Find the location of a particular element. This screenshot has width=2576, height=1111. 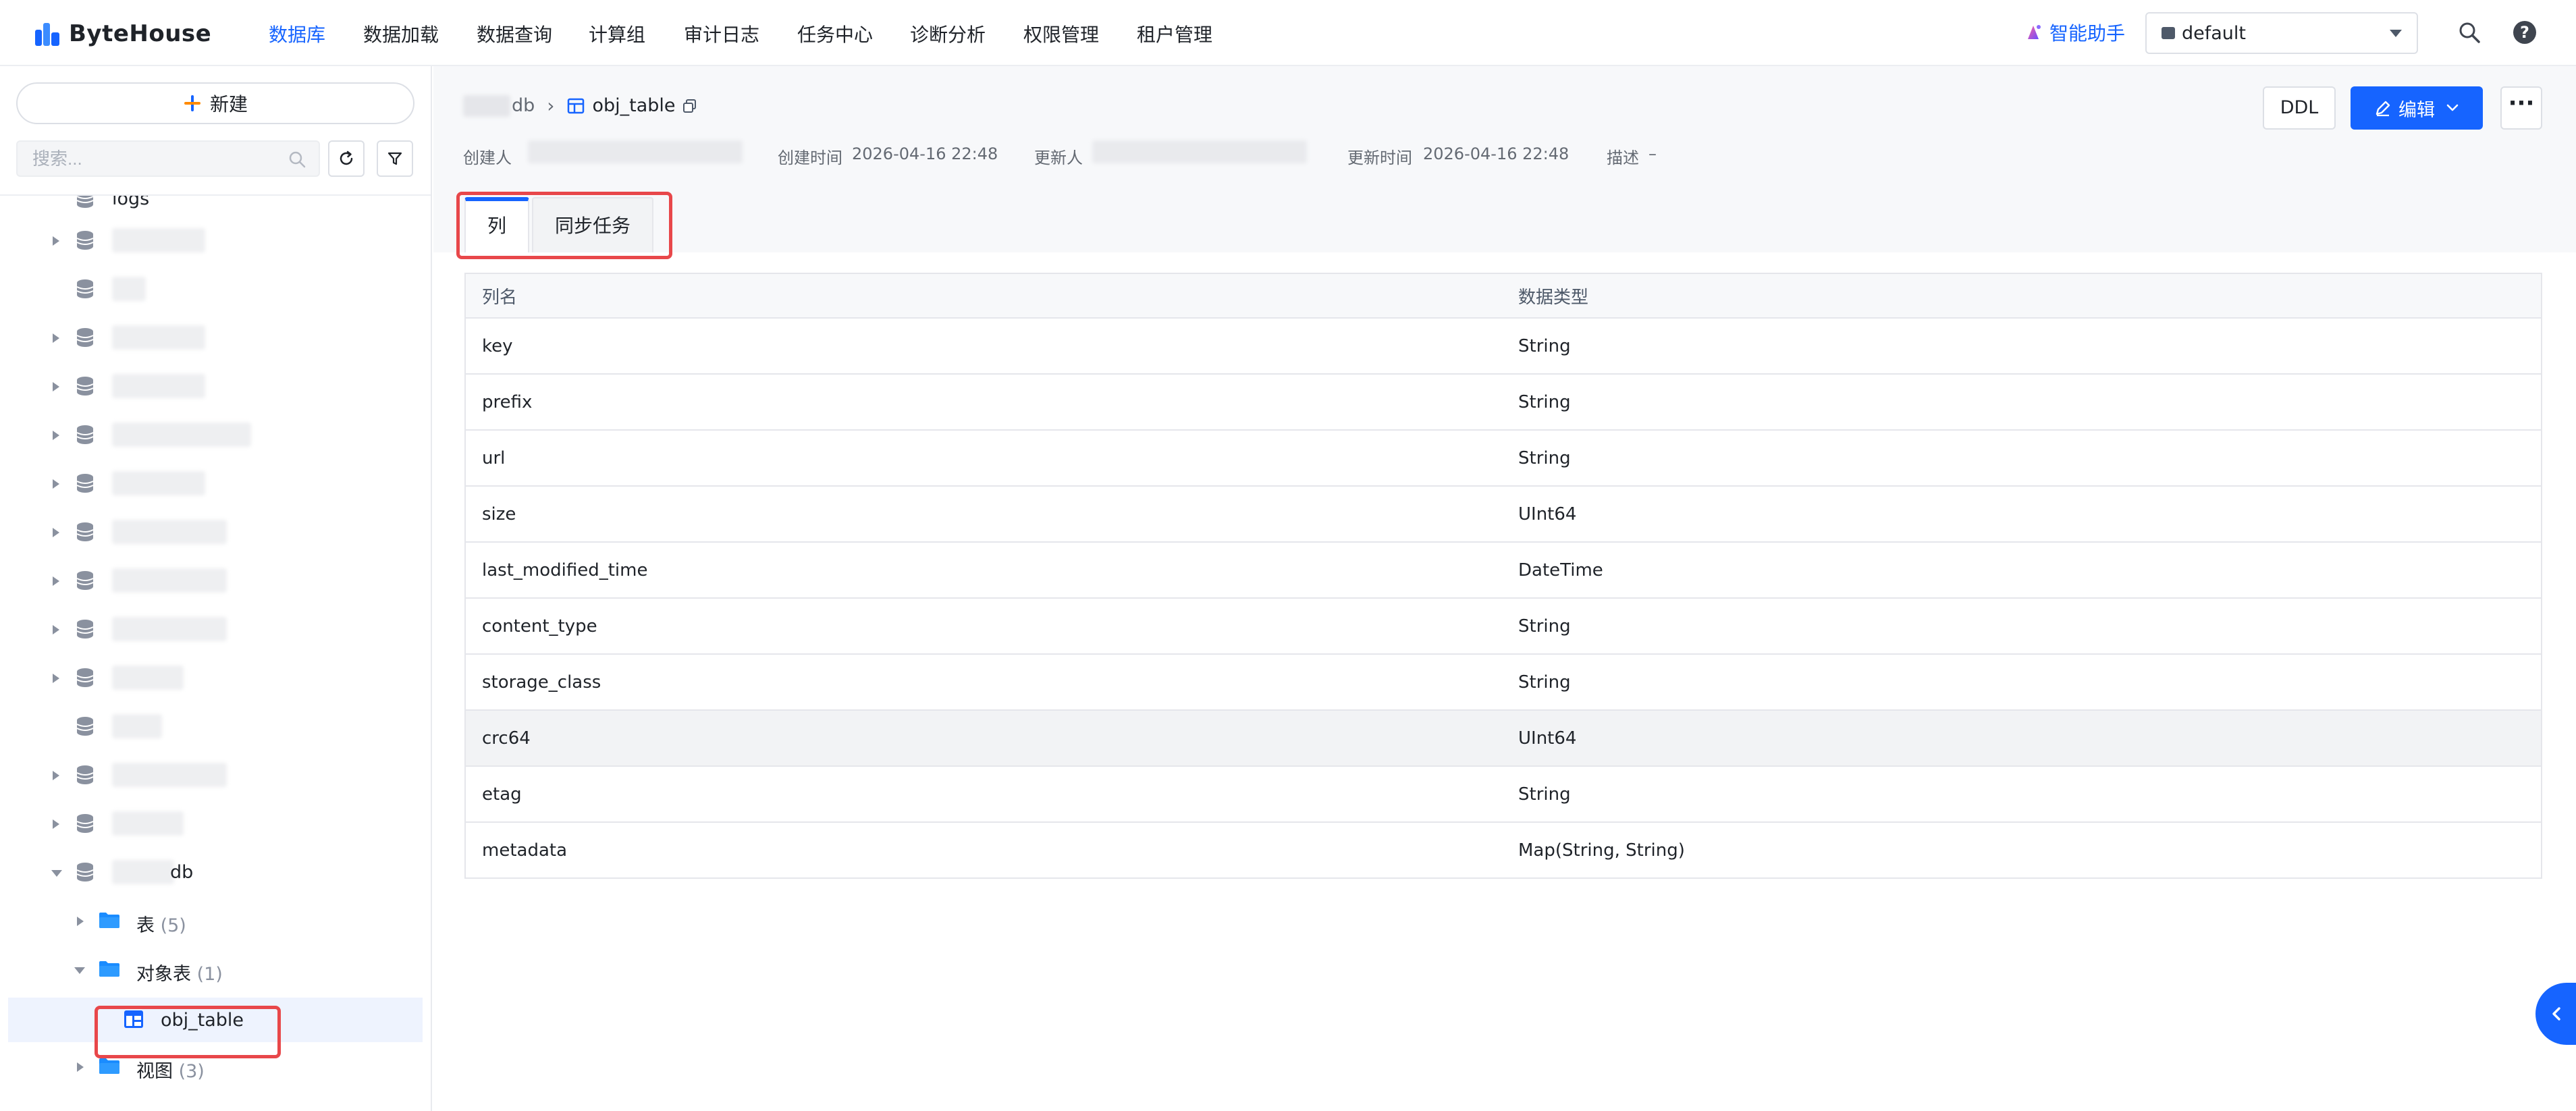

table-row: storage_class String is located at coordinates (1503, 682).